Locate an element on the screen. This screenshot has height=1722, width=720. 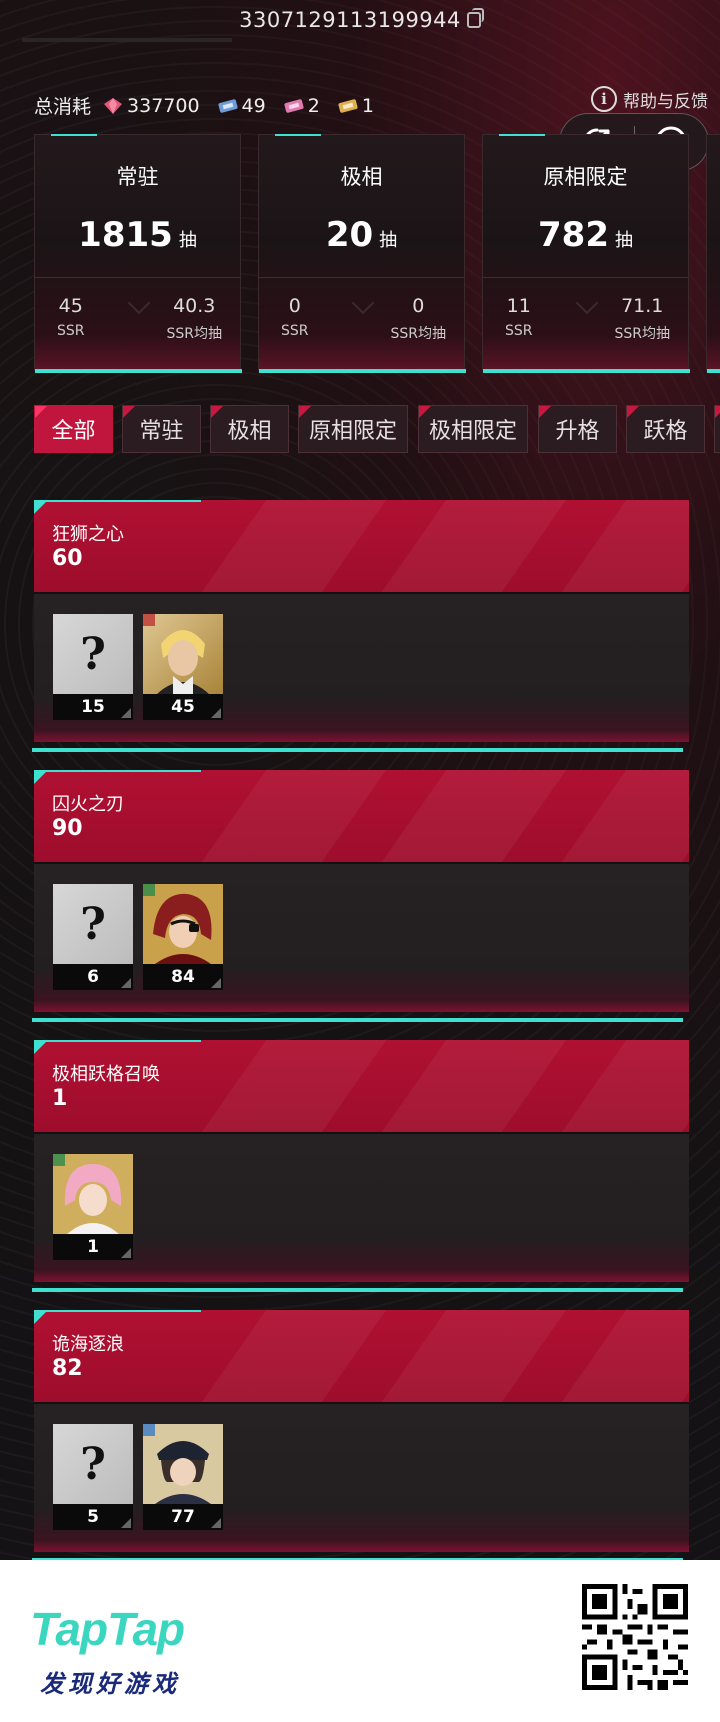
character-tile: 45 is located at coordinates (183, 667).